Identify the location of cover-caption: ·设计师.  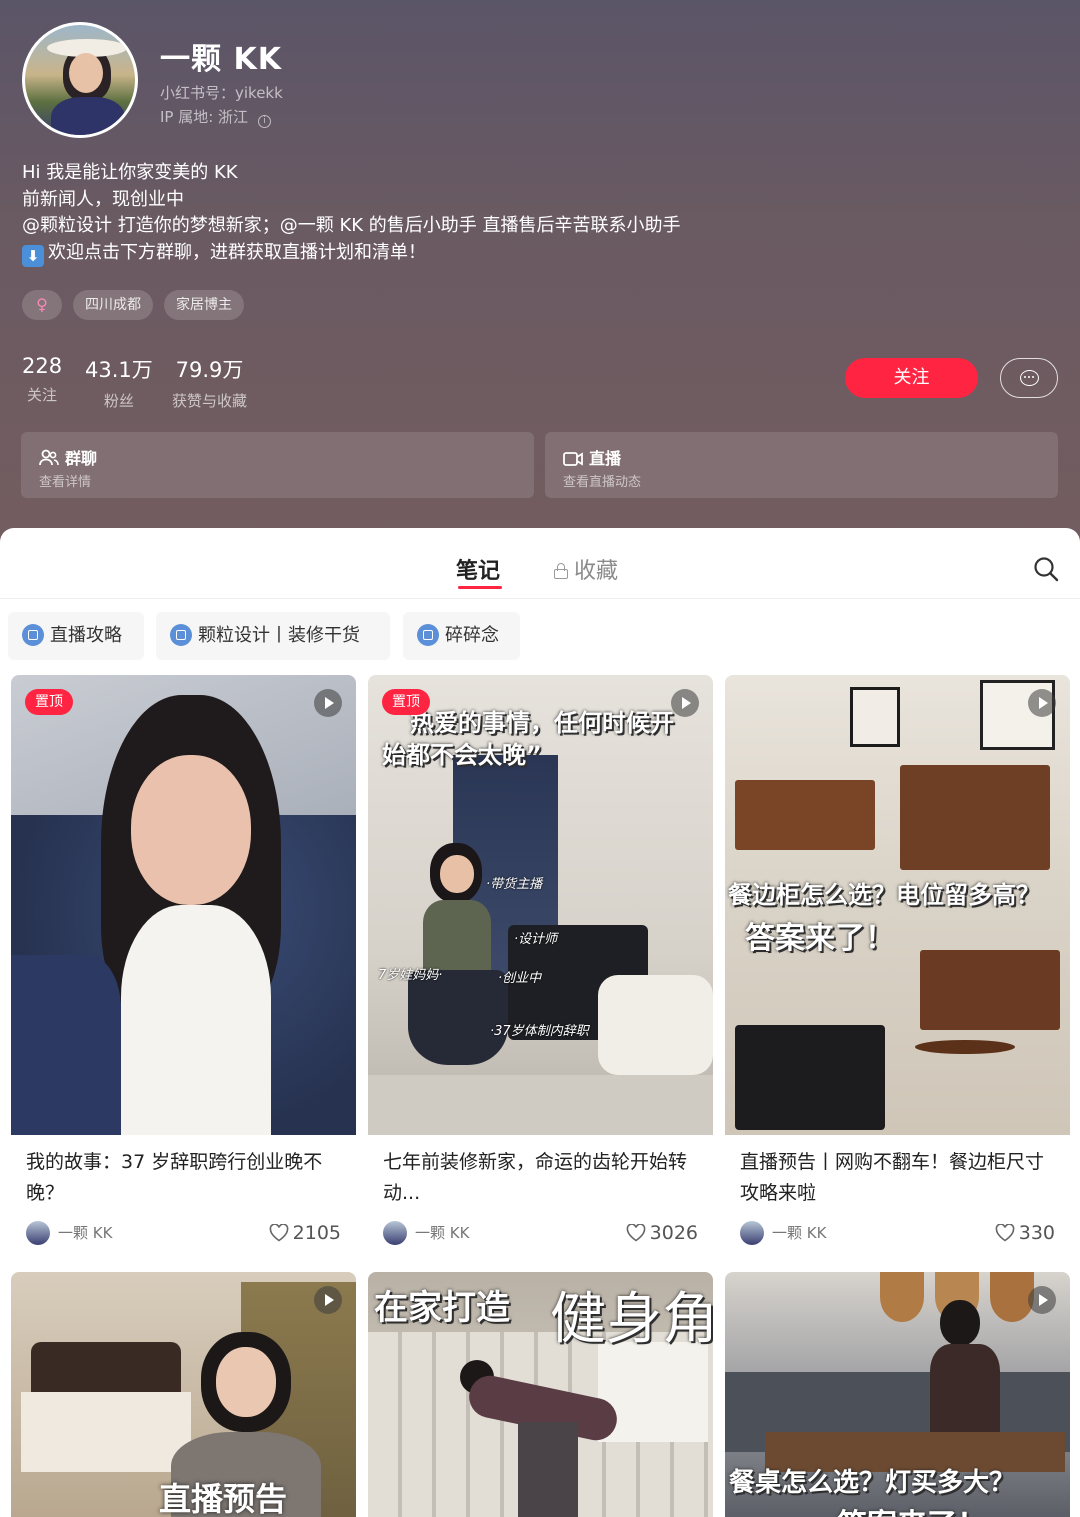
(536, 939).